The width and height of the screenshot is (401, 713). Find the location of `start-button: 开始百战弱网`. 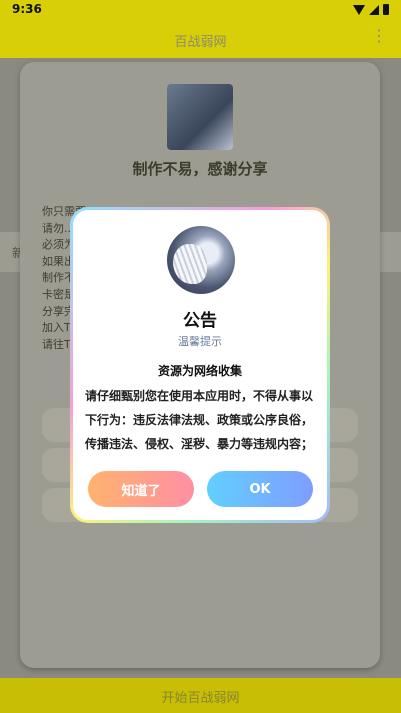

start-button: 开始百战弱网 is located at coordinates (200, 695).